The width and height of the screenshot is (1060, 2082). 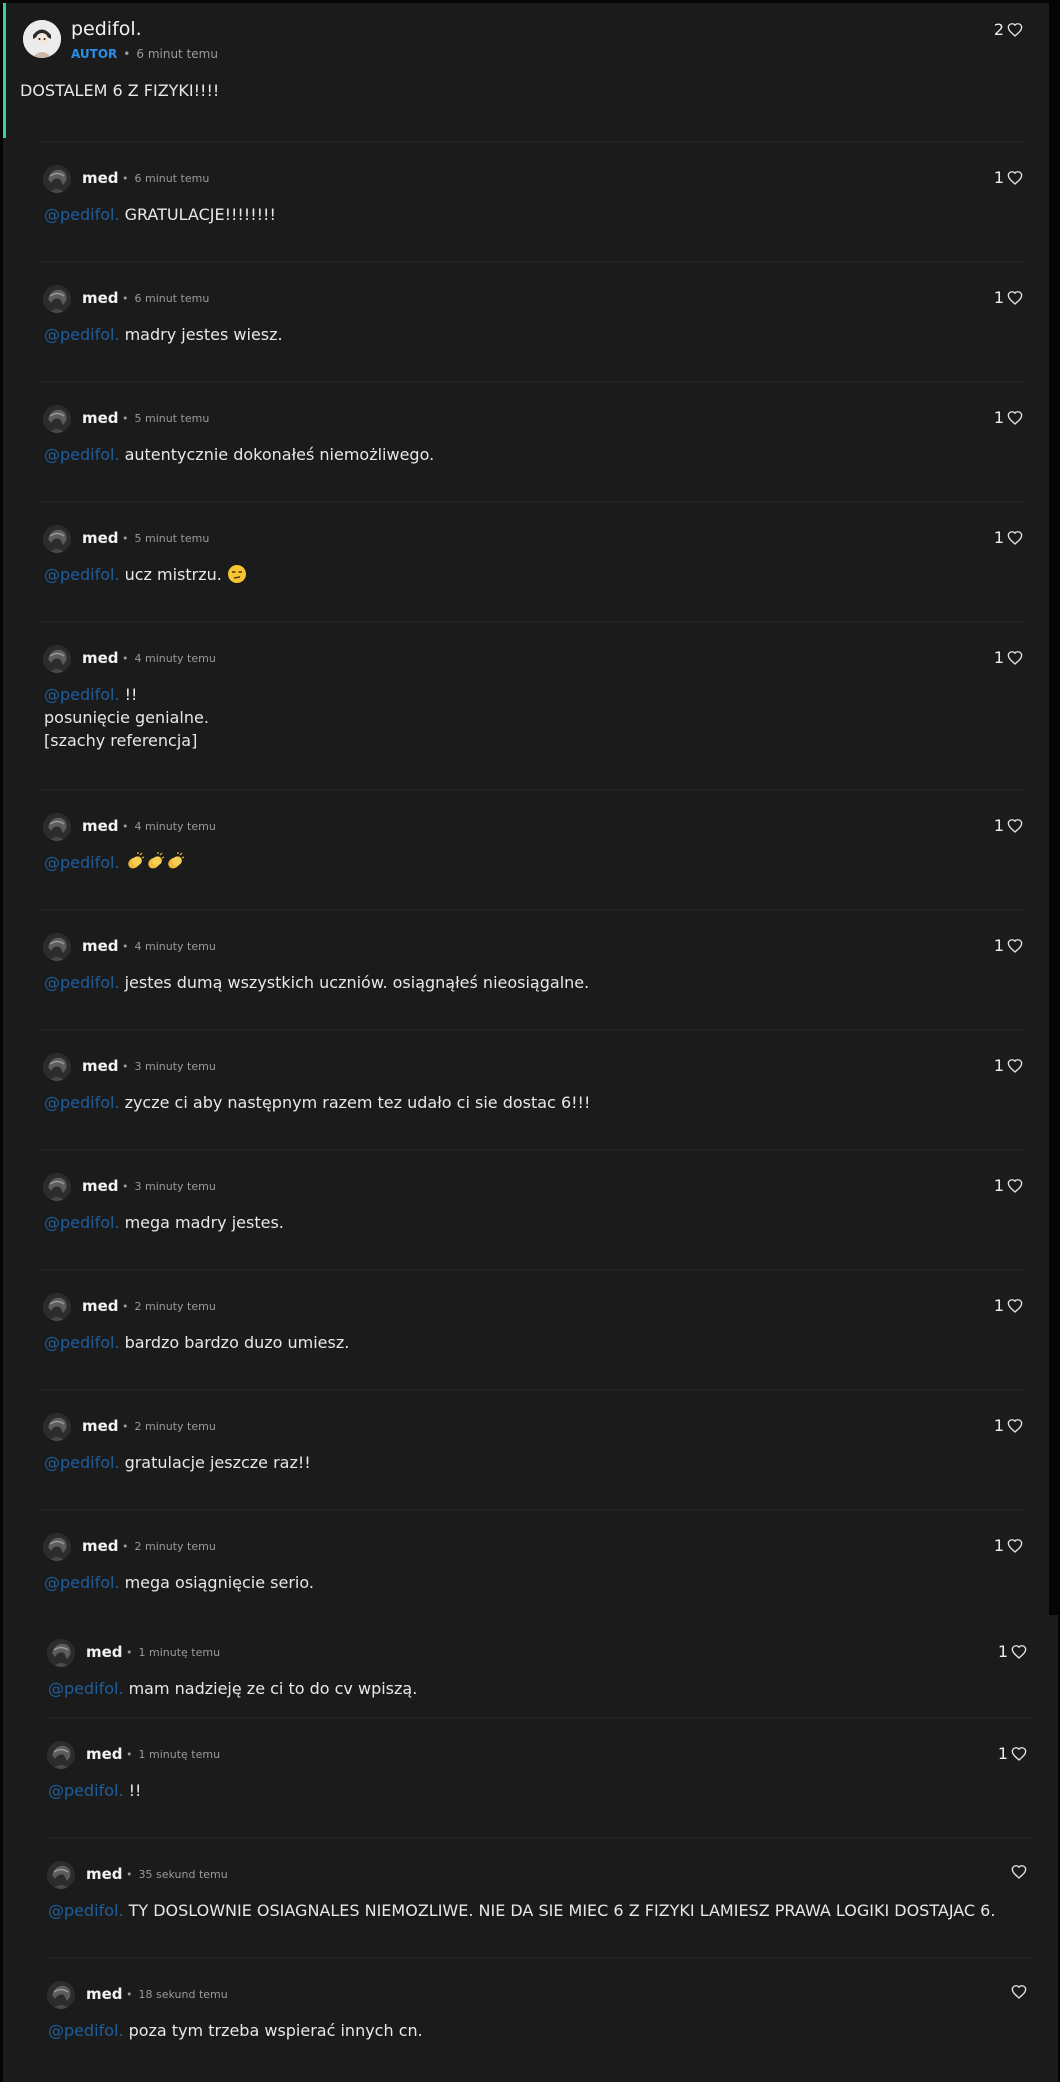 What do you see at coordinates (162, 418) in the screenshot?
I see `reply-meta: • 5 minut temu` at bounding box center [162, 418].